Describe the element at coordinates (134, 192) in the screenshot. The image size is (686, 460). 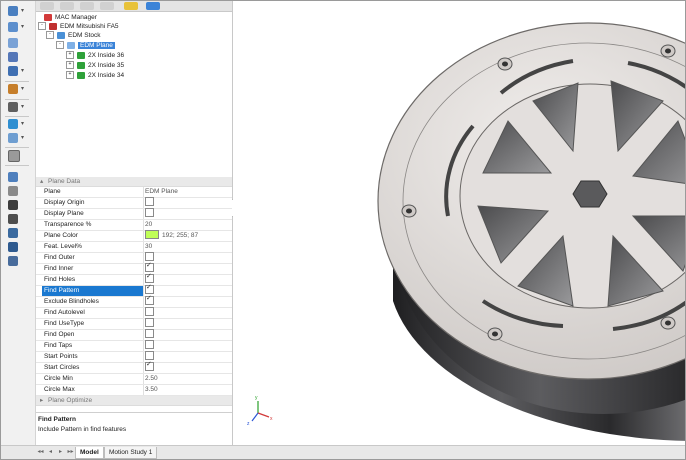
I see `property-row: Plane EDM Plane` at that location.